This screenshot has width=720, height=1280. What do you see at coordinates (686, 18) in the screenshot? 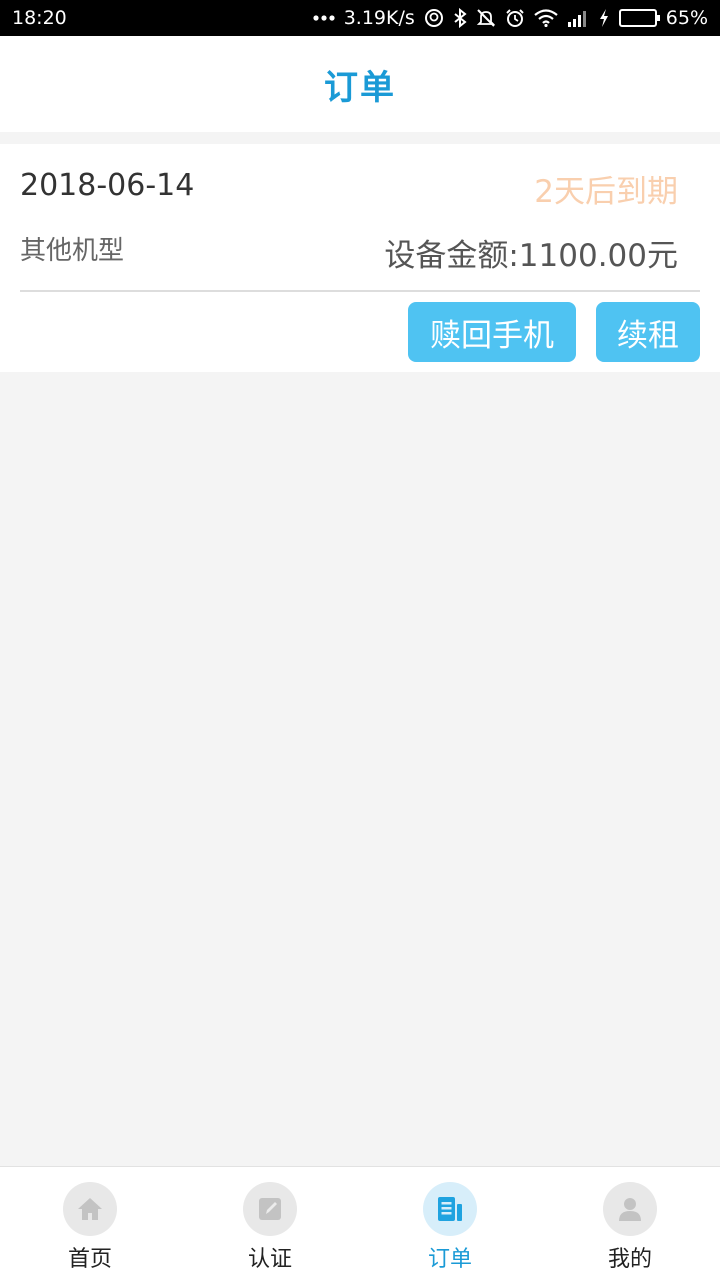
I see `battery-percent: 65%` at bounding box center [686, 18].